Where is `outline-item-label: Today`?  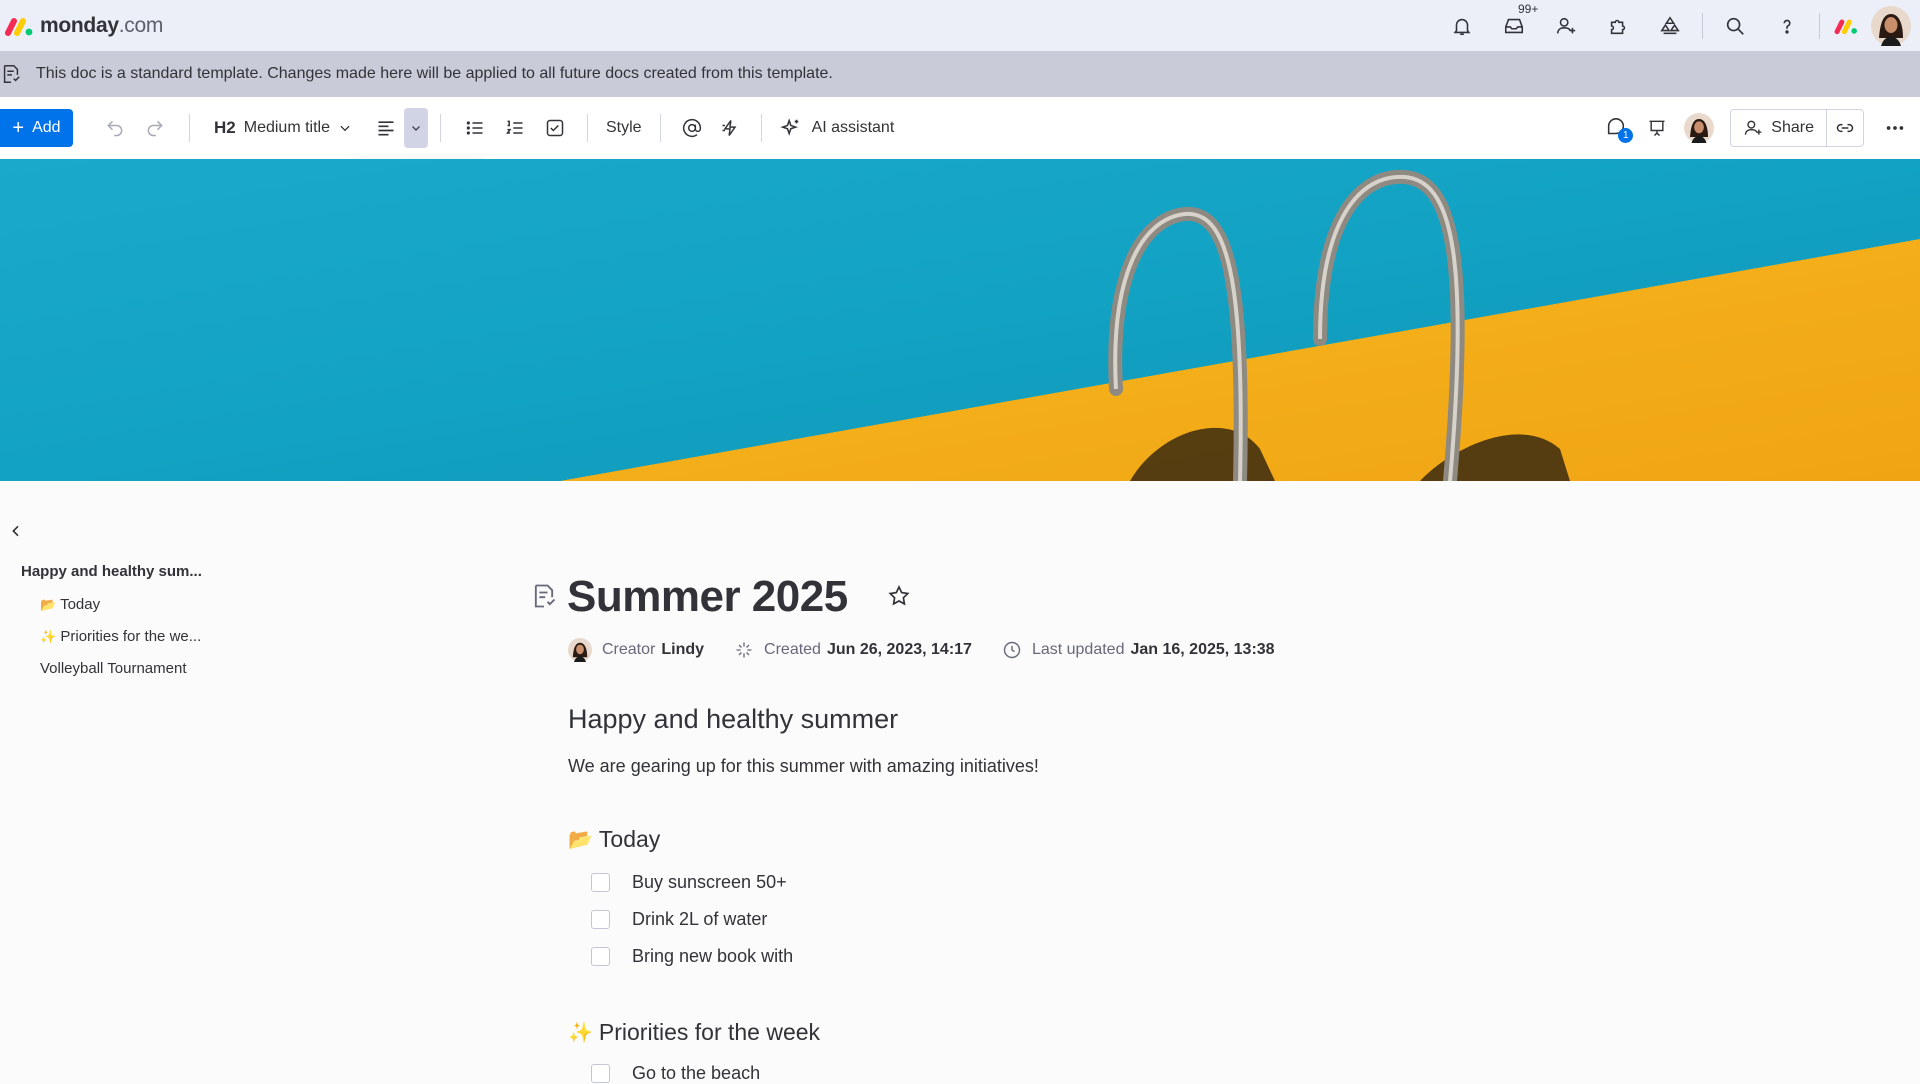
outline-item-label: Today is located at coordinates (80, 604).